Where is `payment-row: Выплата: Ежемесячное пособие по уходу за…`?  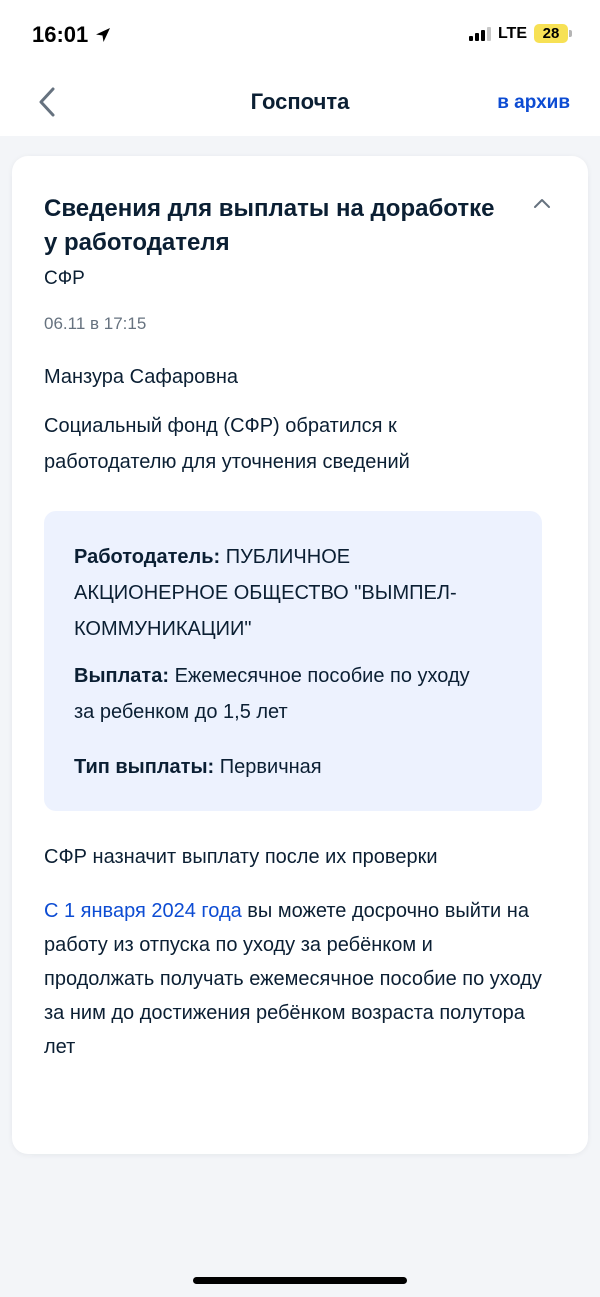
payment-row: Выплата: Ежемесячное пособие по уходу за… is located at coordinates (284, 694).